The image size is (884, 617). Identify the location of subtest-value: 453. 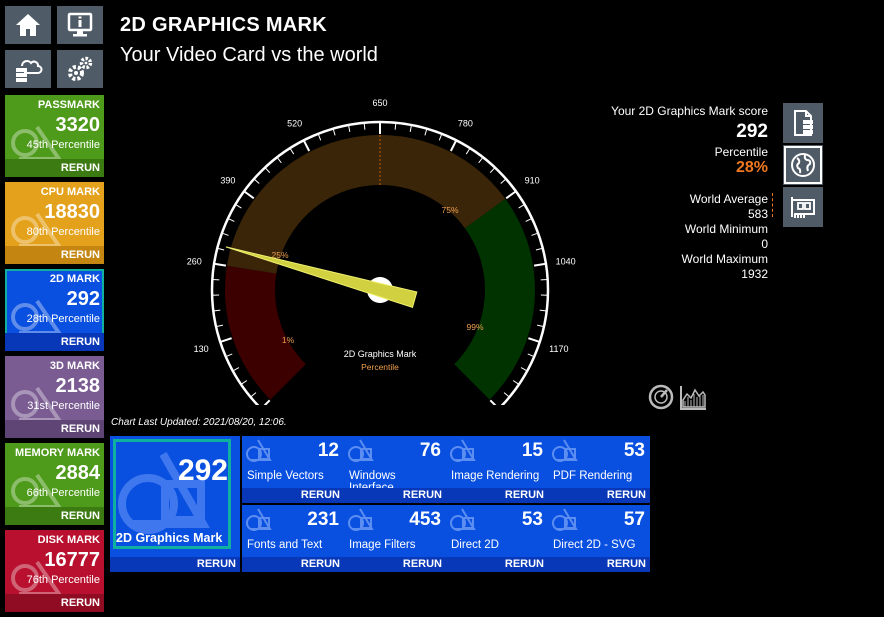
(425, 519).